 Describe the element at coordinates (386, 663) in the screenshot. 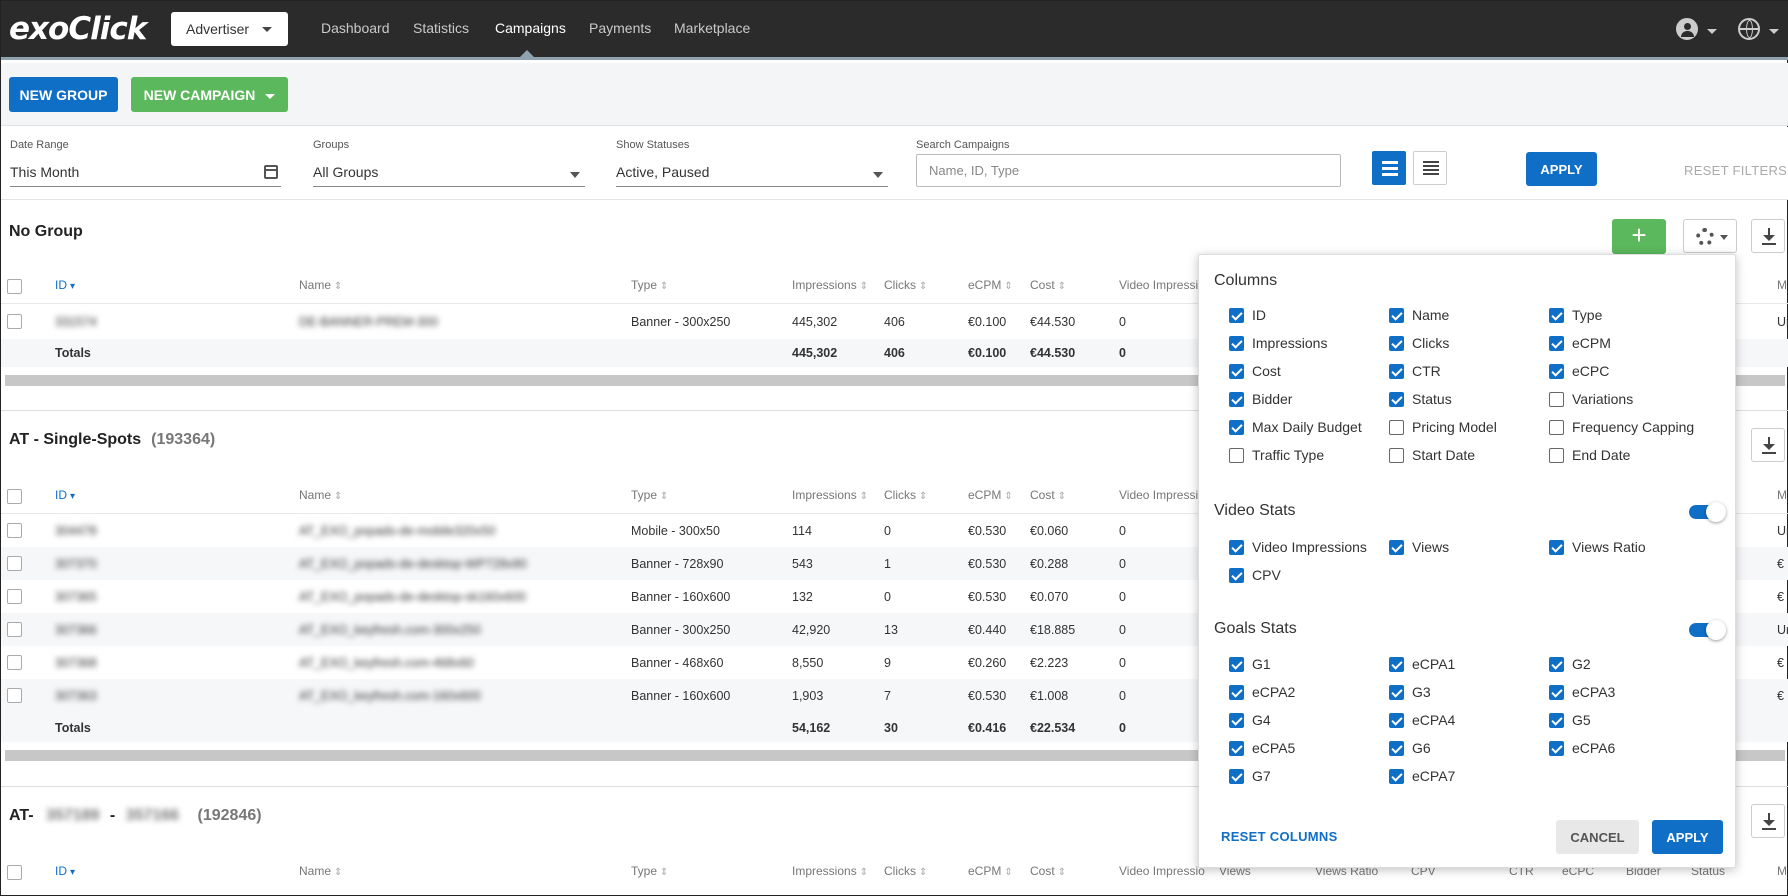

I see `campaign-name: AT_EXO_keyfresh.com-468x60` at that location.